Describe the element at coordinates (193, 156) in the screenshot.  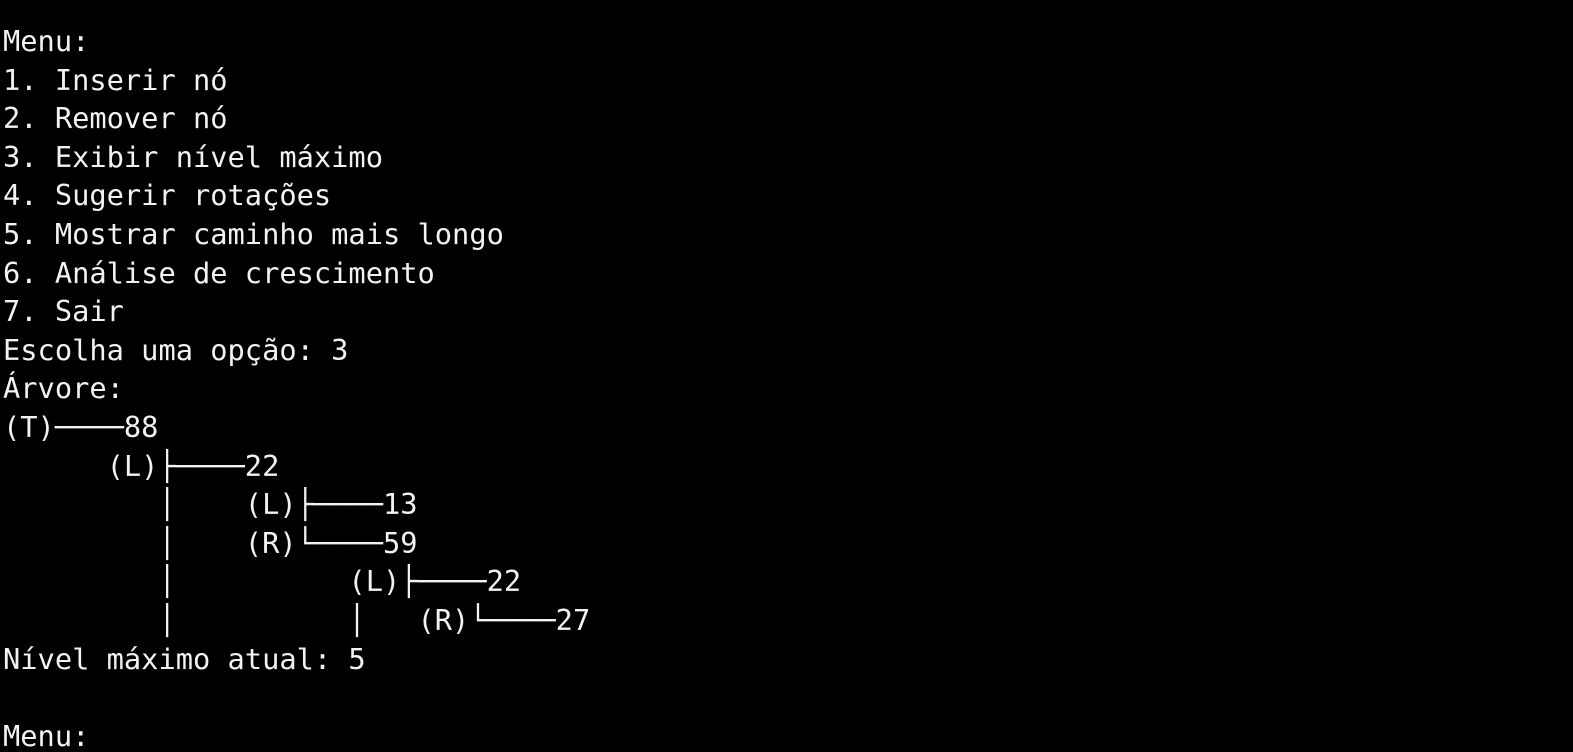
I see `menu-option-show-max-level: 3. Exibir nível máximo` at that location.